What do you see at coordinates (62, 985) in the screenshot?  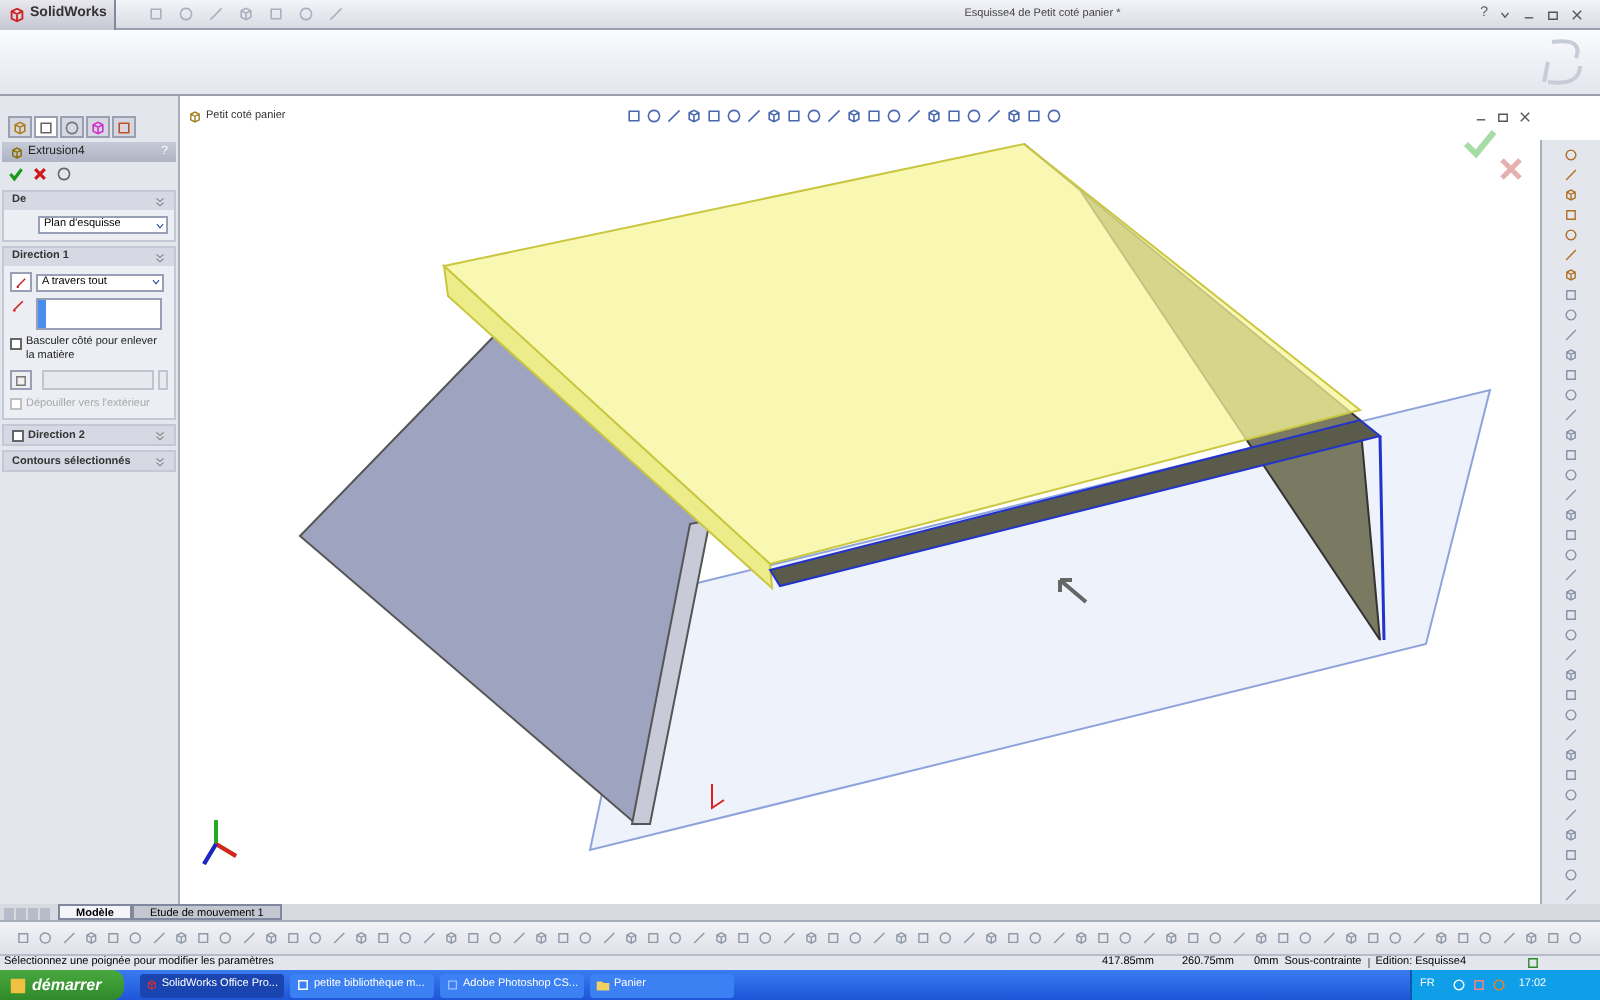 I see `start-button: démarrer` at bounding box center [62, 985].